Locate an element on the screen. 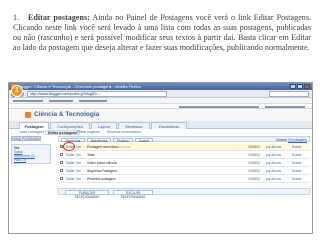 The image size is (320, 240). window-controls is located at coordinates (300, 86).